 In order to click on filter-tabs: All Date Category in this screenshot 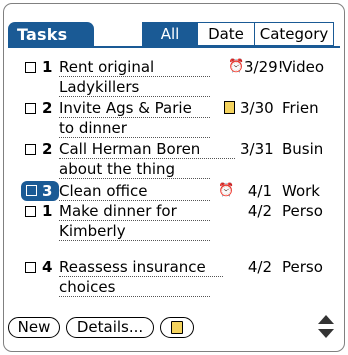, I will do `click(238, 34)`.